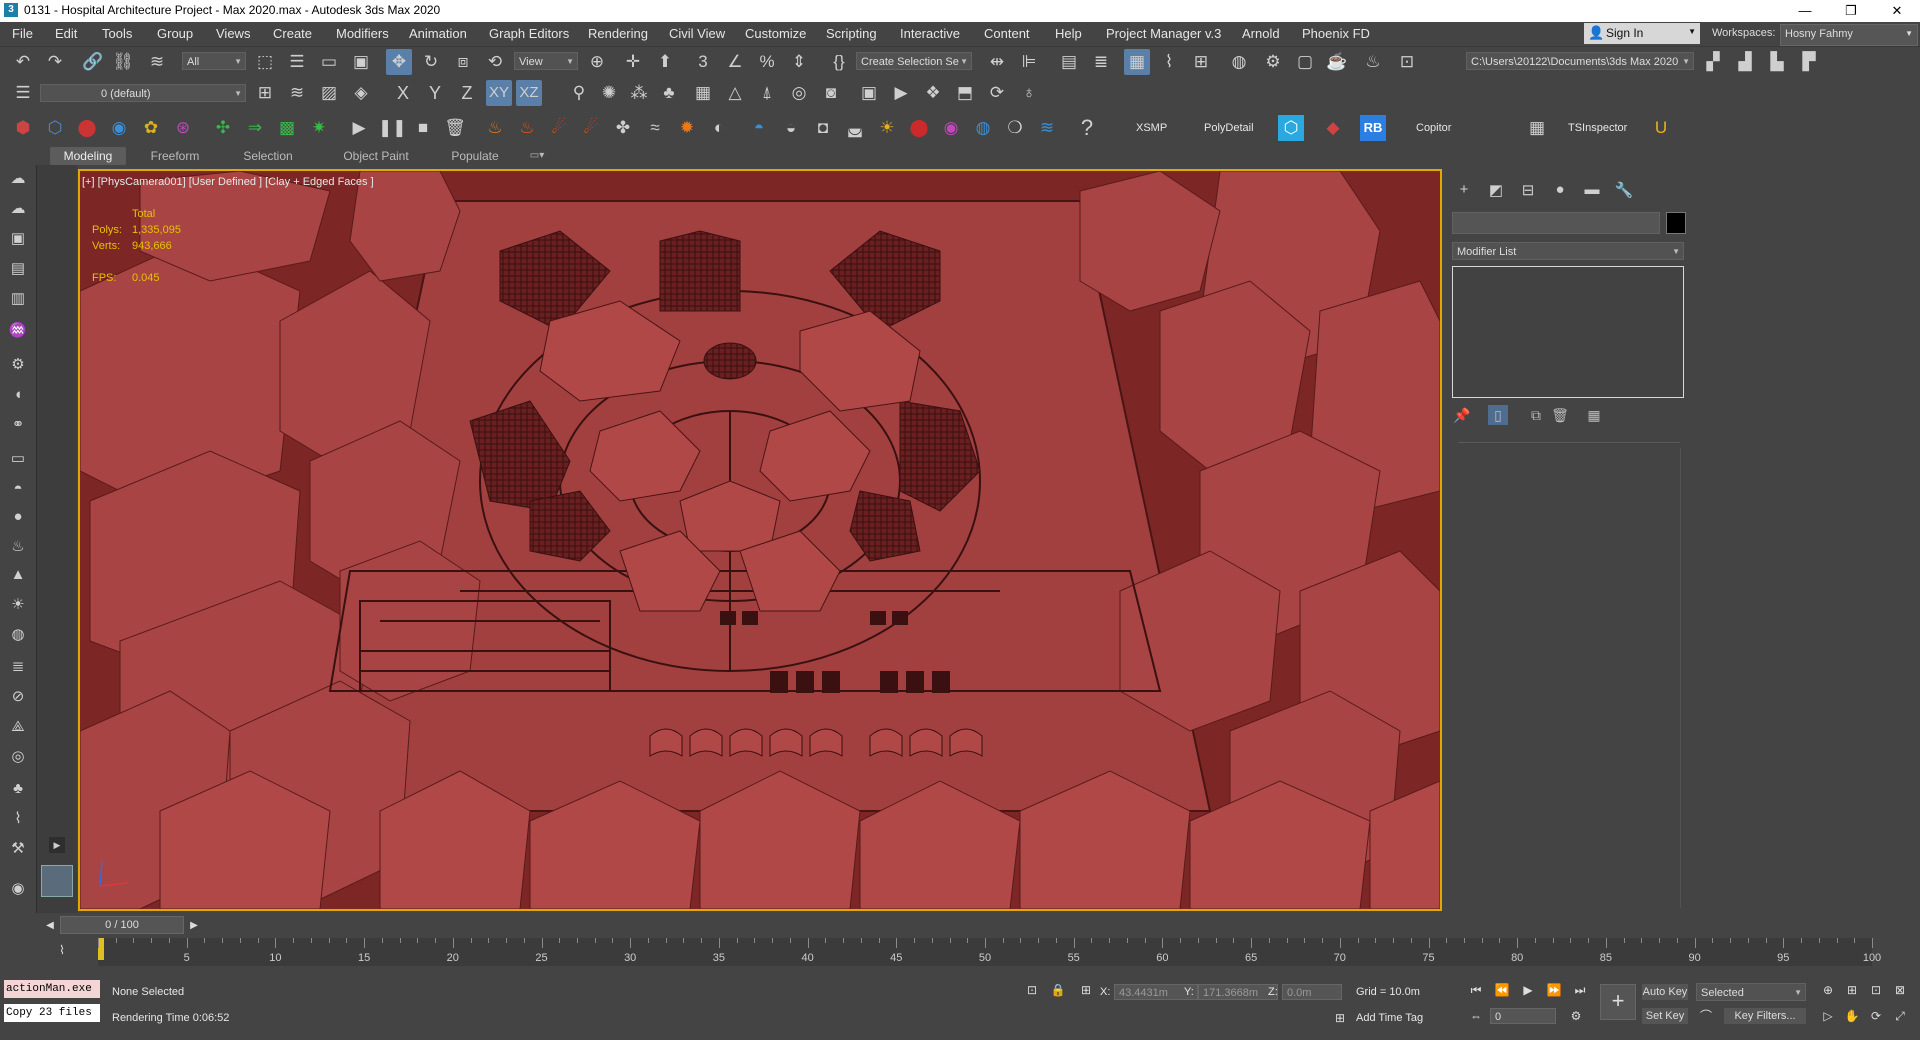 The height and width of the screenshot is (1040, 1920). I want to click on menu-modifiers: Modifiers, so click(362, 33).